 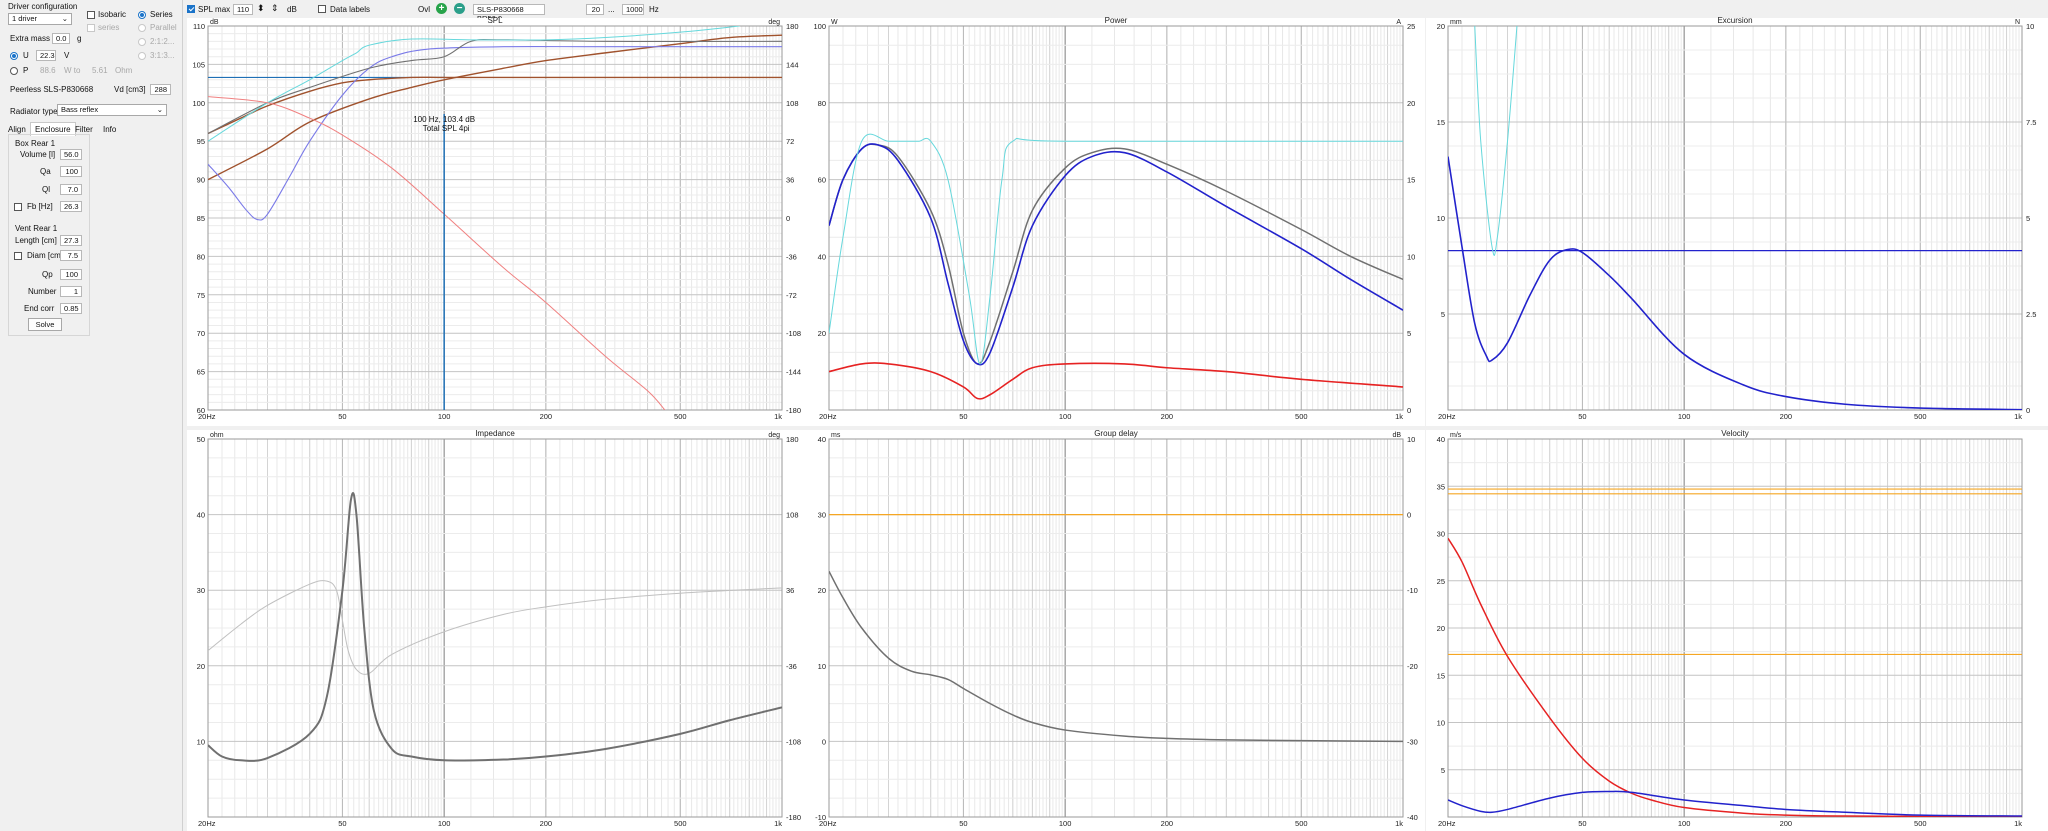 I want to click on spl-right-unit: deg, so click(x=774, y=22).